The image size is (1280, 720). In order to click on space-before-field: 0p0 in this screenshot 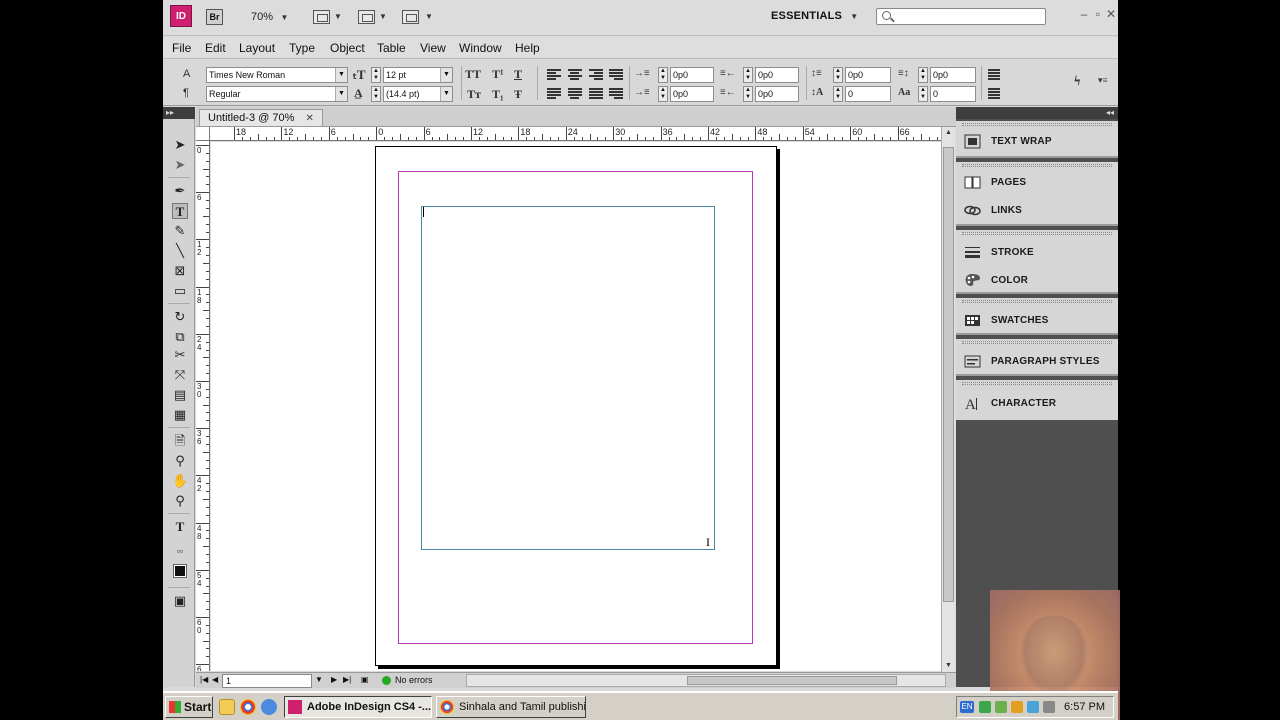, I will do `click(868, 75)`.